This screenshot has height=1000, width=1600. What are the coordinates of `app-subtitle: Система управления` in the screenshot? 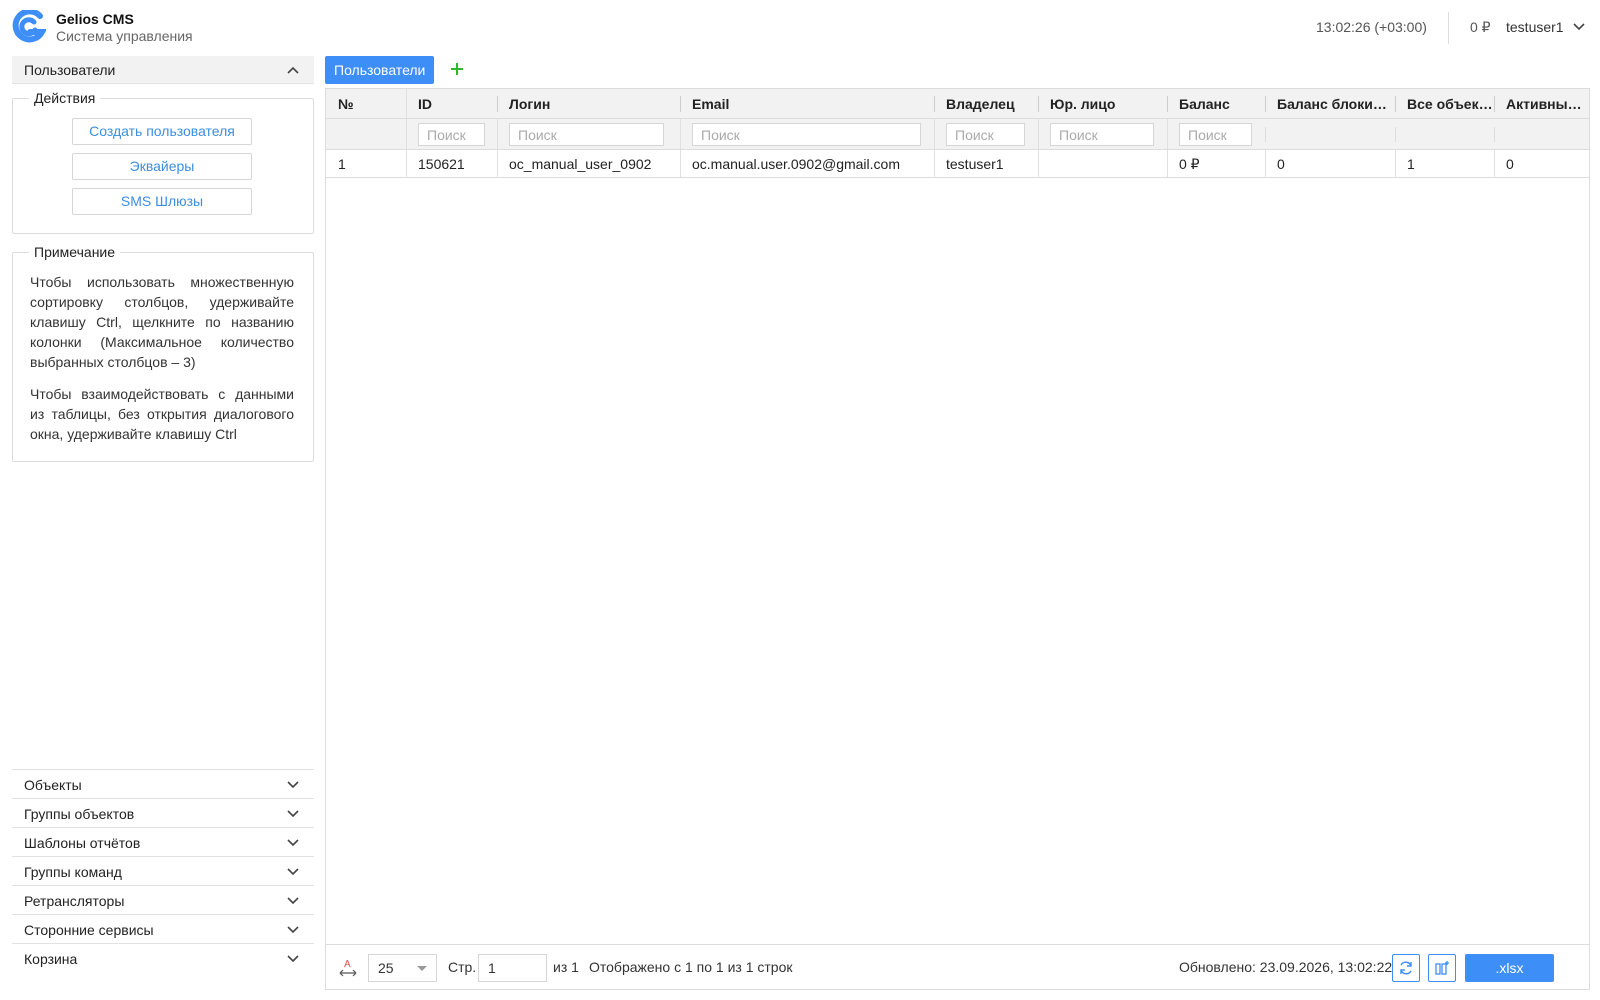 It's located at (124, 36).